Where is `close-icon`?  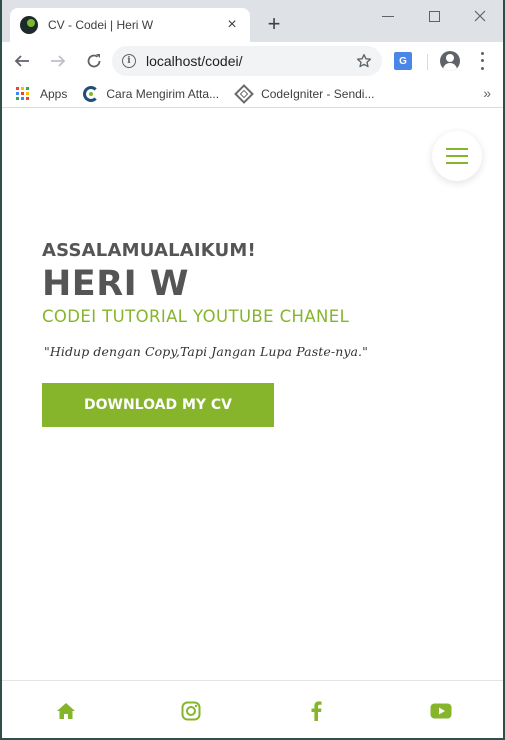 close-icon is located at coordinates (480, 16).